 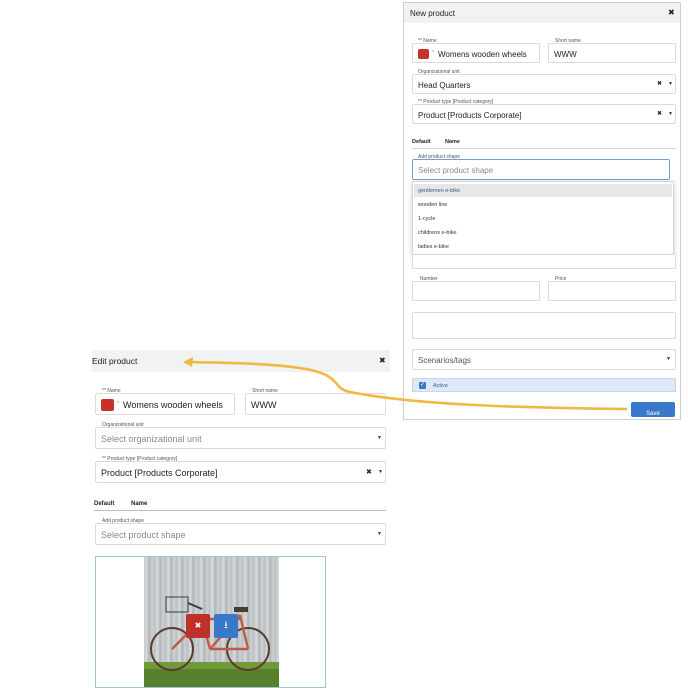 What do you see at coordinates (543, 232) in the screenshot?
I see `list-item: childrens e-bike` at bounding box center [543, 232].